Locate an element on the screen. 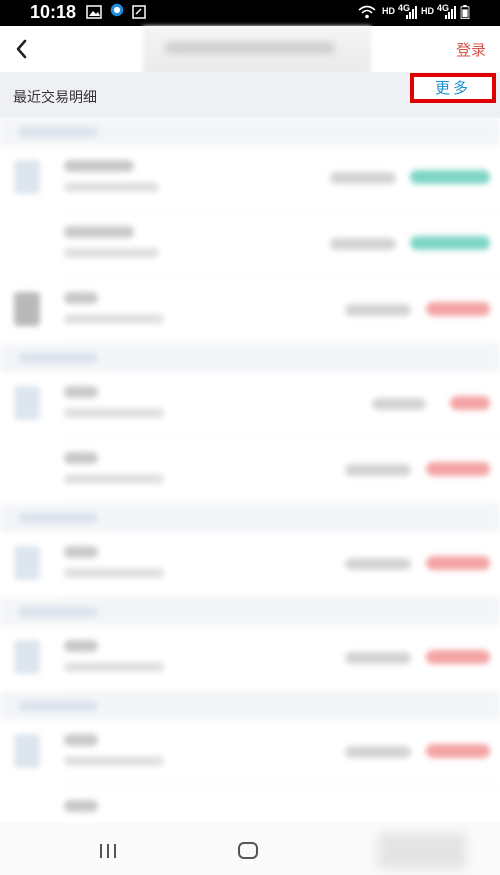 This screenshot has width=500, height=875. app-notification-icon is located at coordinates (117, 10).